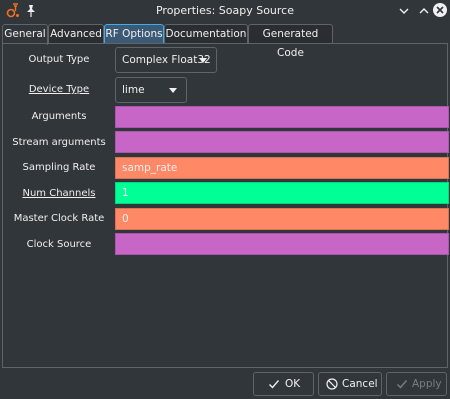 Image resolution: width=450 pixels, height=399 pixels. Describe the element at coordinates (293, 384) in the screenshot. I see `ok-label: OK` at that location.